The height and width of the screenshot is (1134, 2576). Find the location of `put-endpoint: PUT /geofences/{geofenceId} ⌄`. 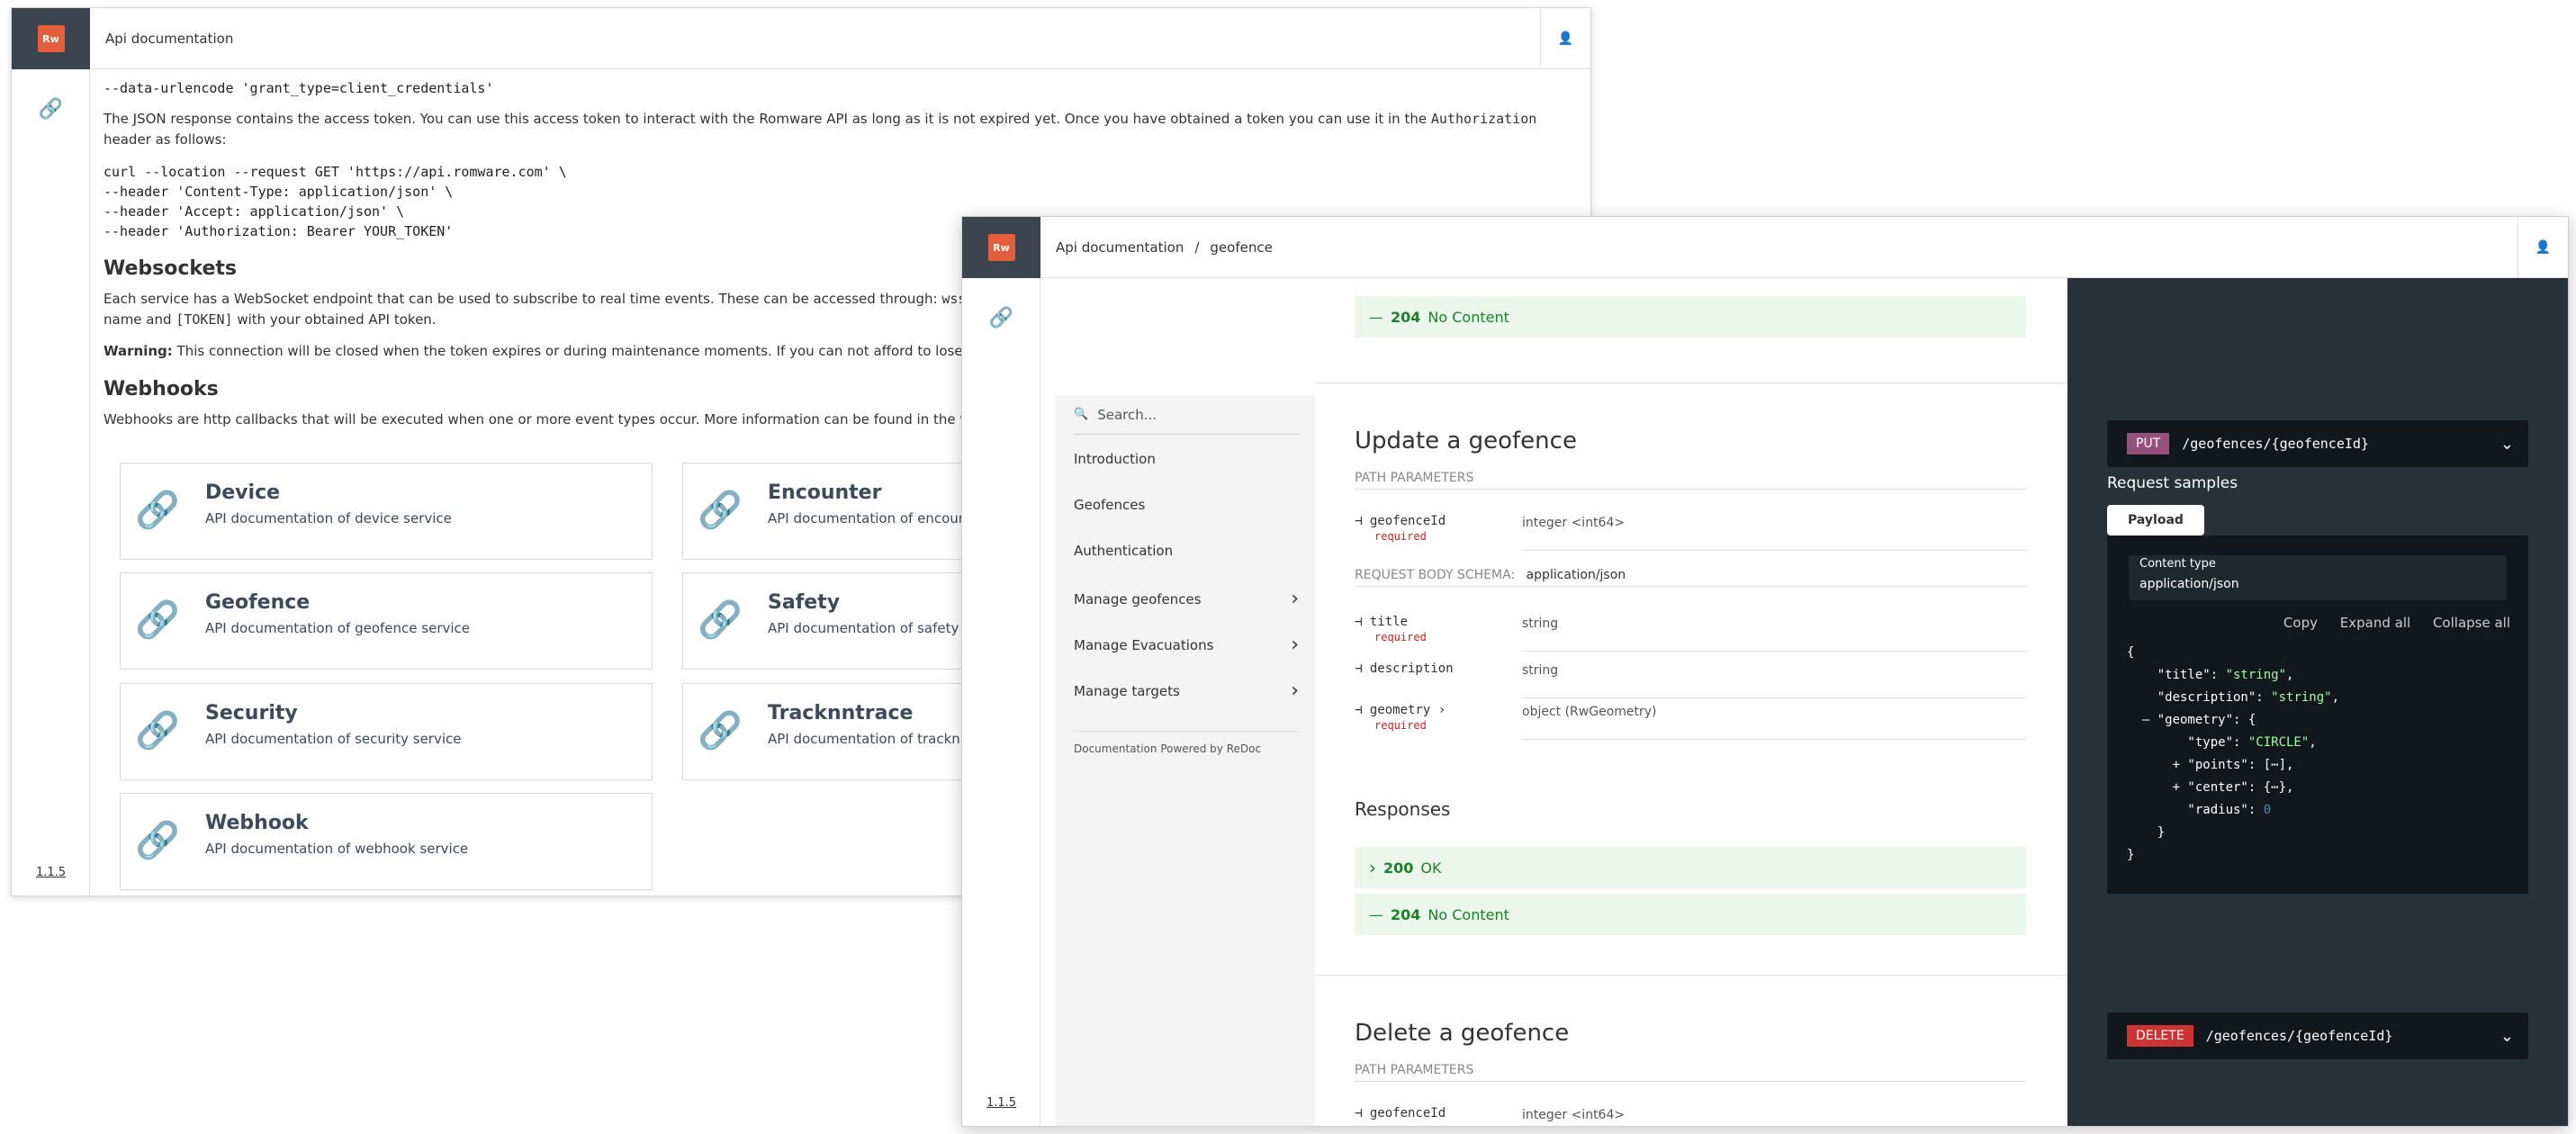

put-endpoint: PUT /geofences/{geofenceId} ⌄ is located at coordinates (2317, 443).